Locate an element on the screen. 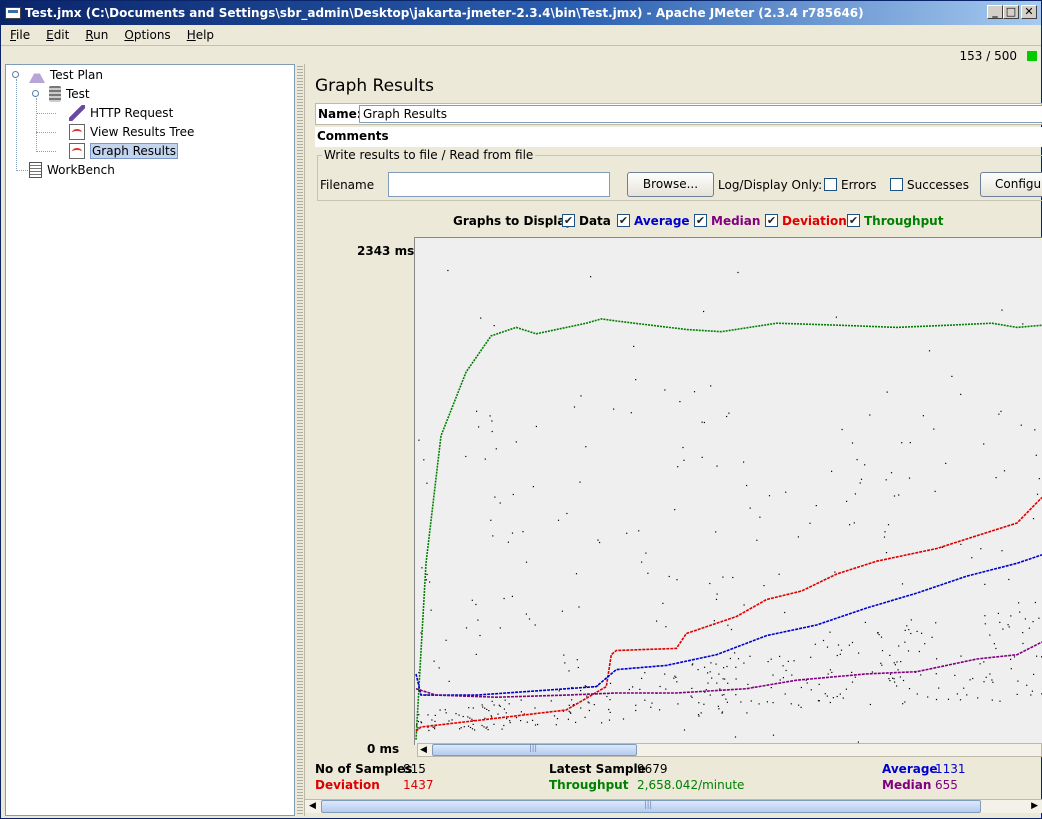 The image size is (1042, 819). filename-field is located at coordinates (499, 184).